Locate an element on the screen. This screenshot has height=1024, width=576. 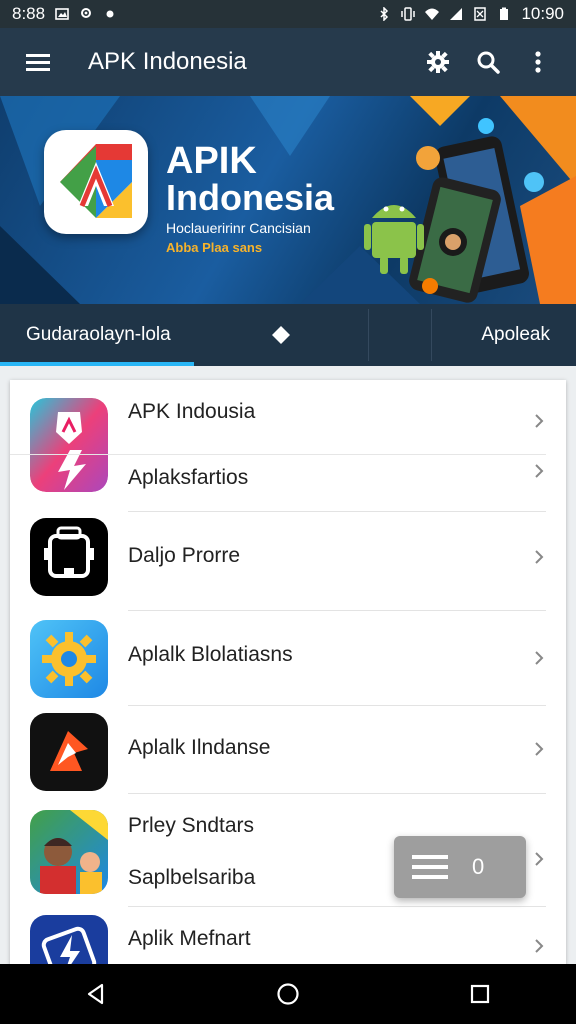
wifi-icon is located at coordinates (432, 14).